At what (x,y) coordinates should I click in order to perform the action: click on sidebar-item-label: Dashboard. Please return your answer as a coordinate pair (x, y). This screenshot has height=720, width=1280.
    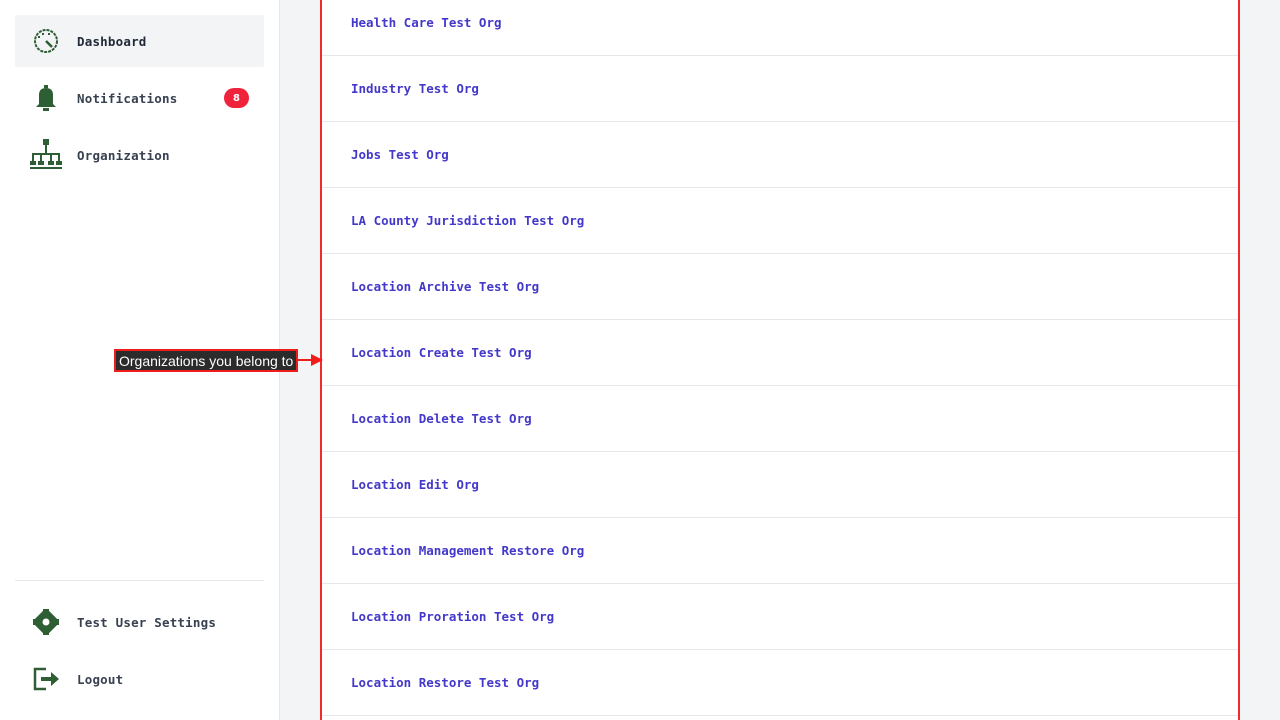
    Looking at the image, I should click on (112, 41).